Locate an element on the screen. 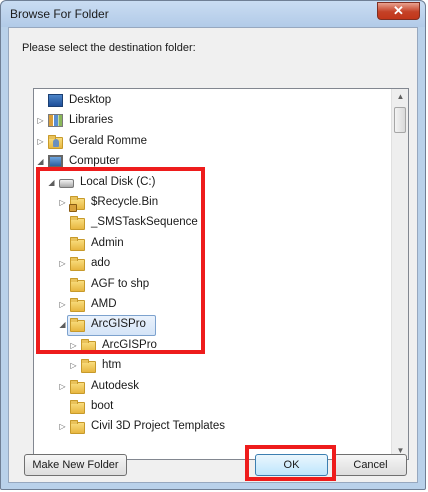  dialog-title: Browse For Folder is located at coordinates (59, 14).